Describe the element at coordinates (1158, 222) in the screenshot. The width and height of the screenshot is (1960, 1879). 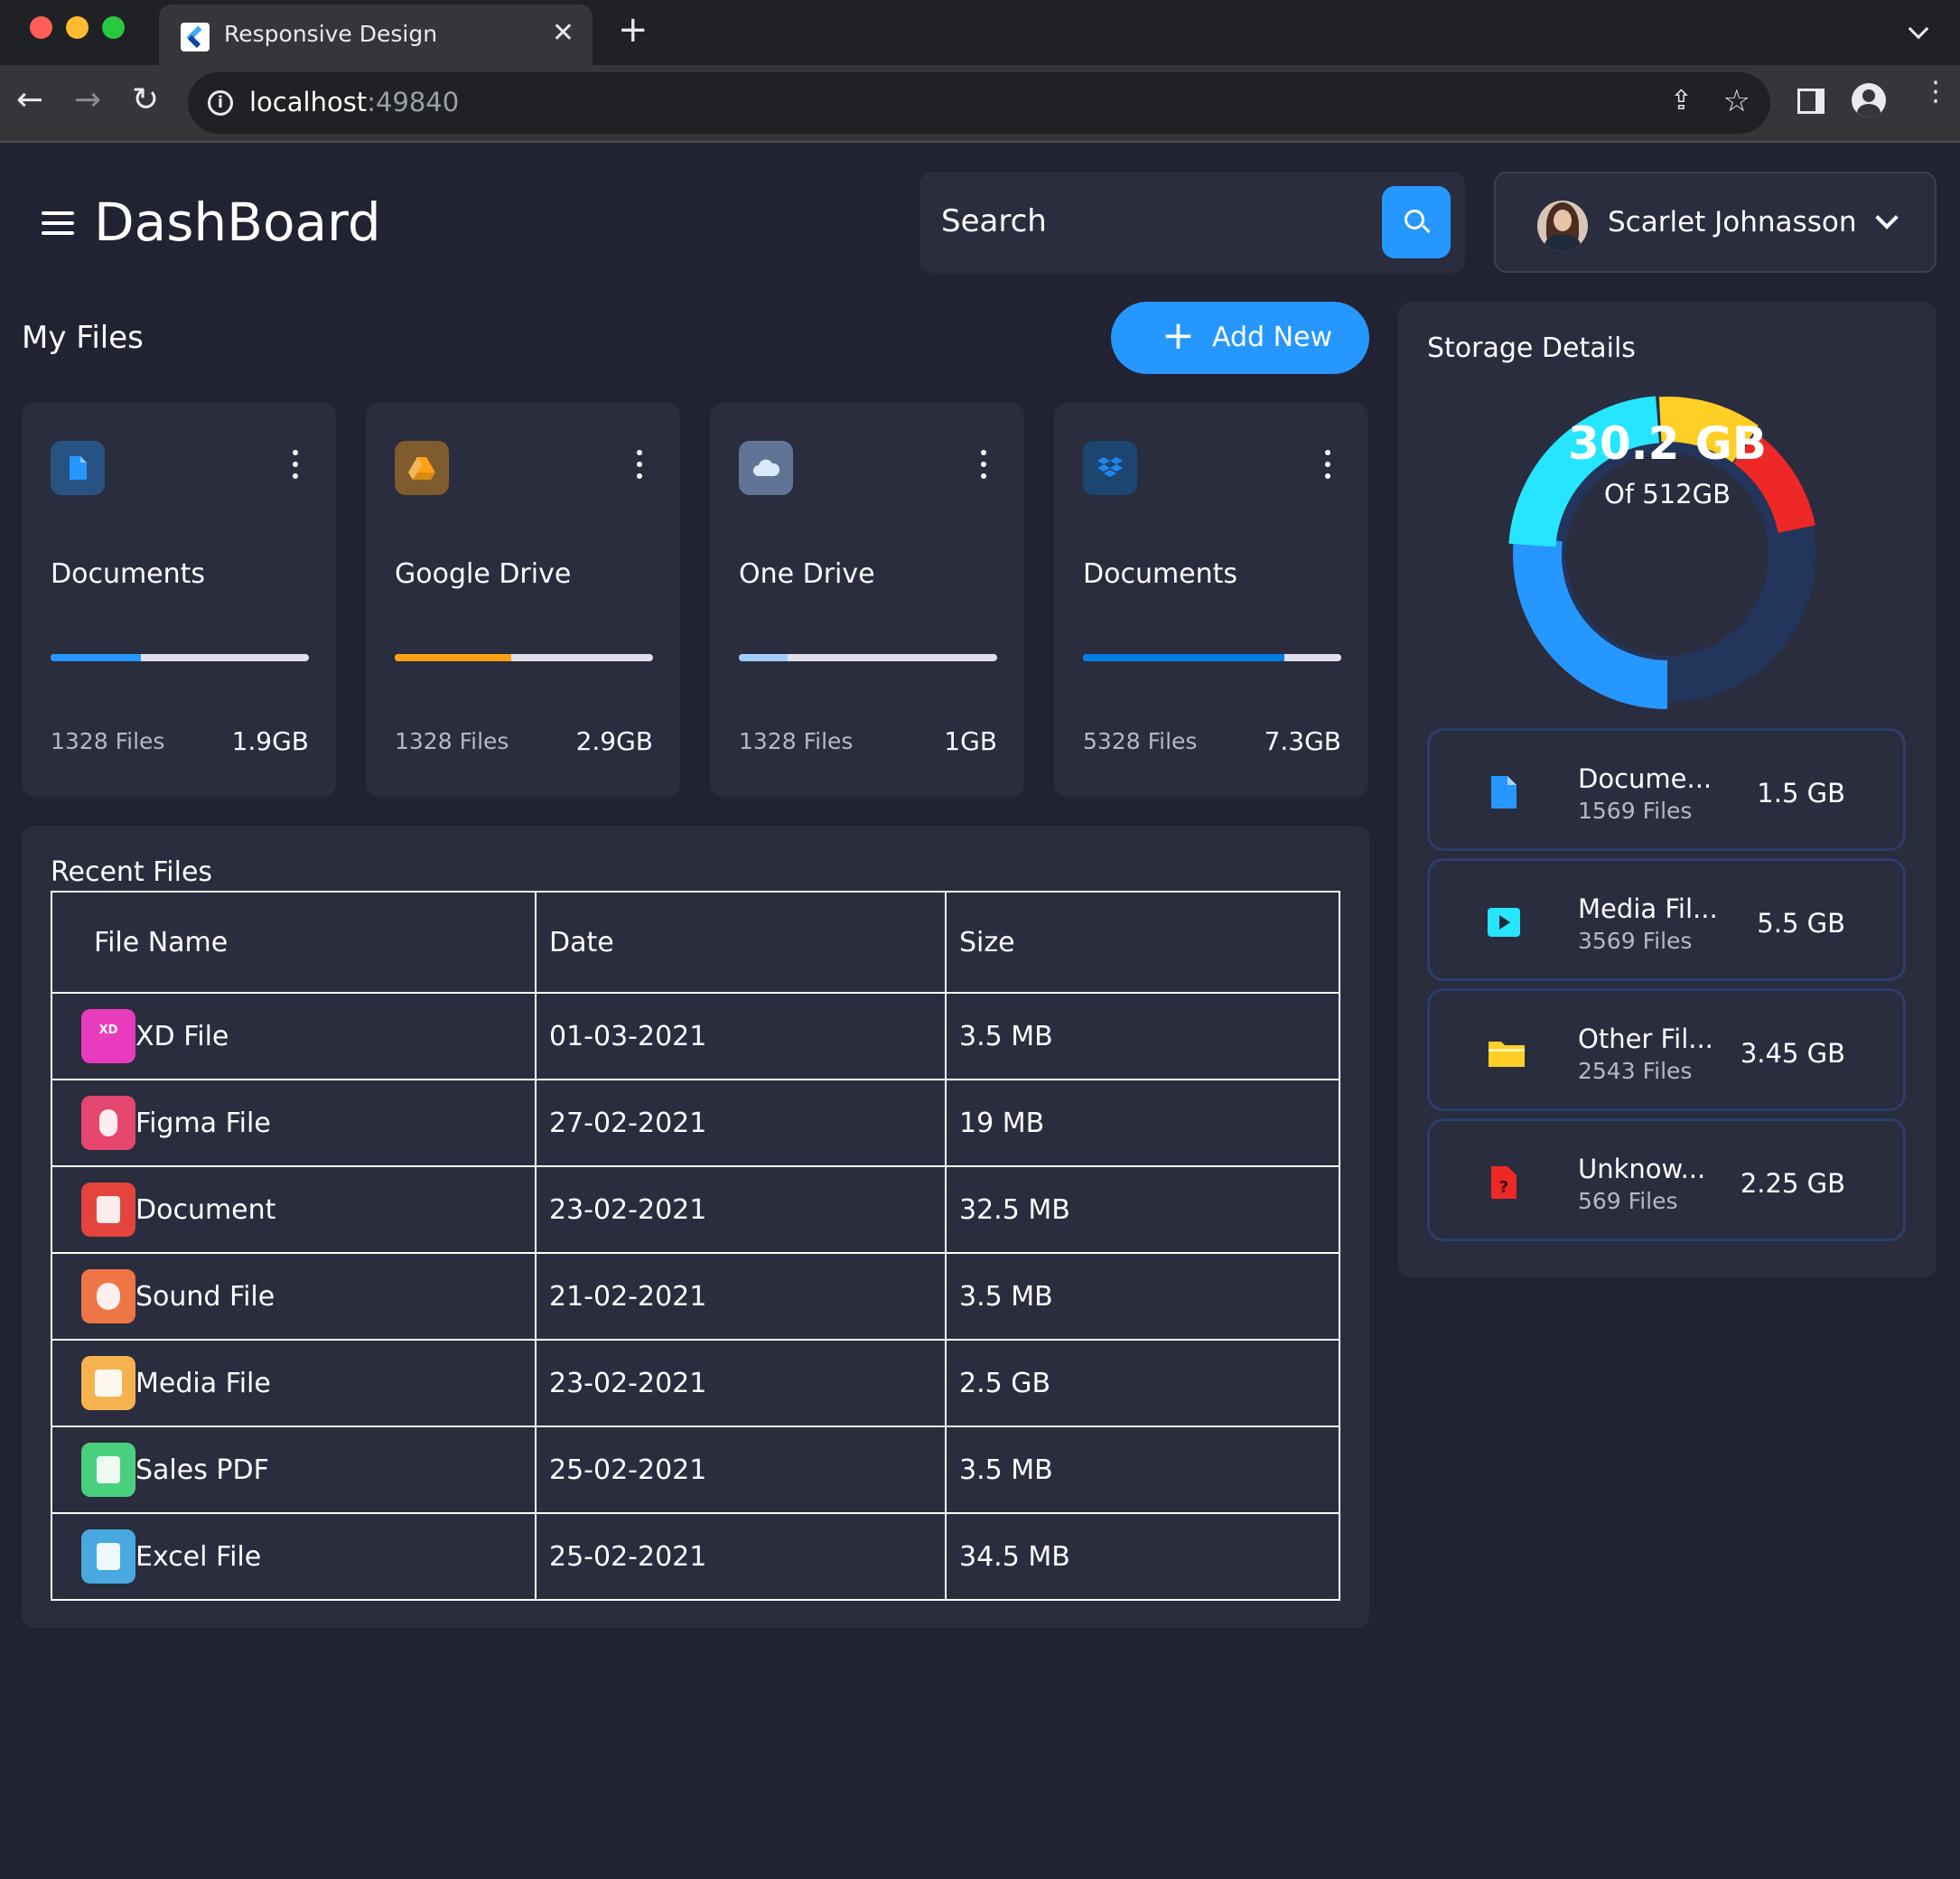
I see `search-input` at that location.